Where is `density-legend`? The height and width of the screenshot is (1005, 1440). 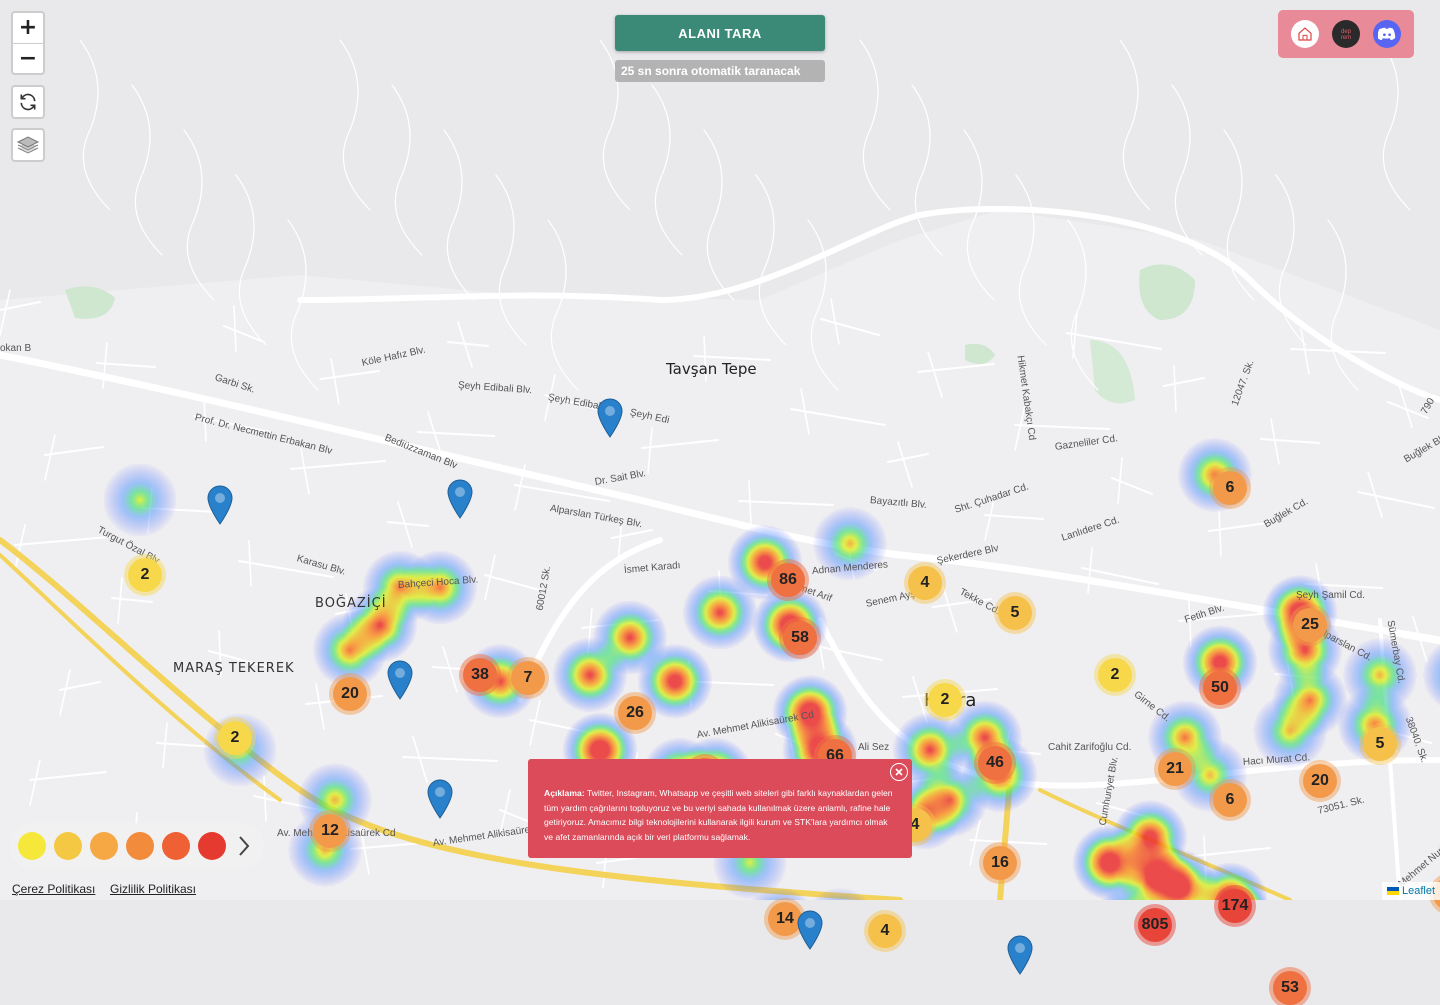 density-legend is located at coordinates (137, 846).